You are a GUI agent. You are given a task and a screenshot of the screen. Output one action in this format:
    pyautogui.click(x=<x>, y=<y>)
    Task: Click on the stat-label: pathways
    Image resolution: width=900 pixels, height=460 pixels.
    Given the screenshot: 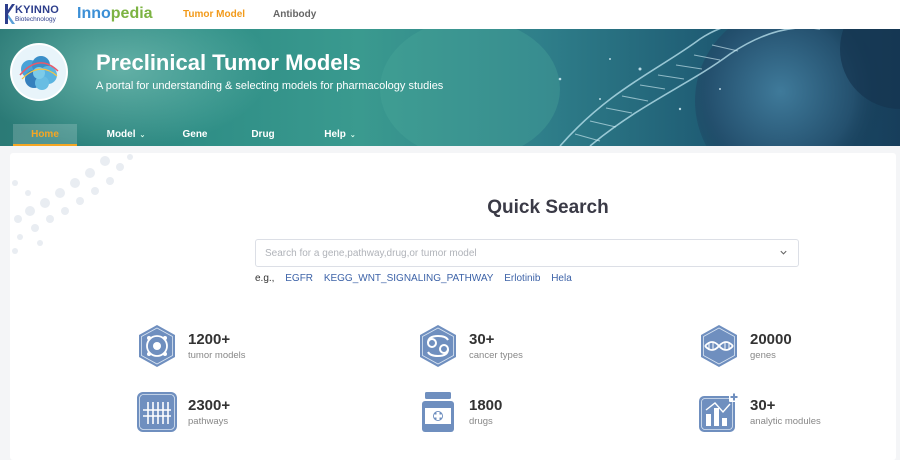 What is the action you would take?
    pyautogui.click(x=208, y=421)
    